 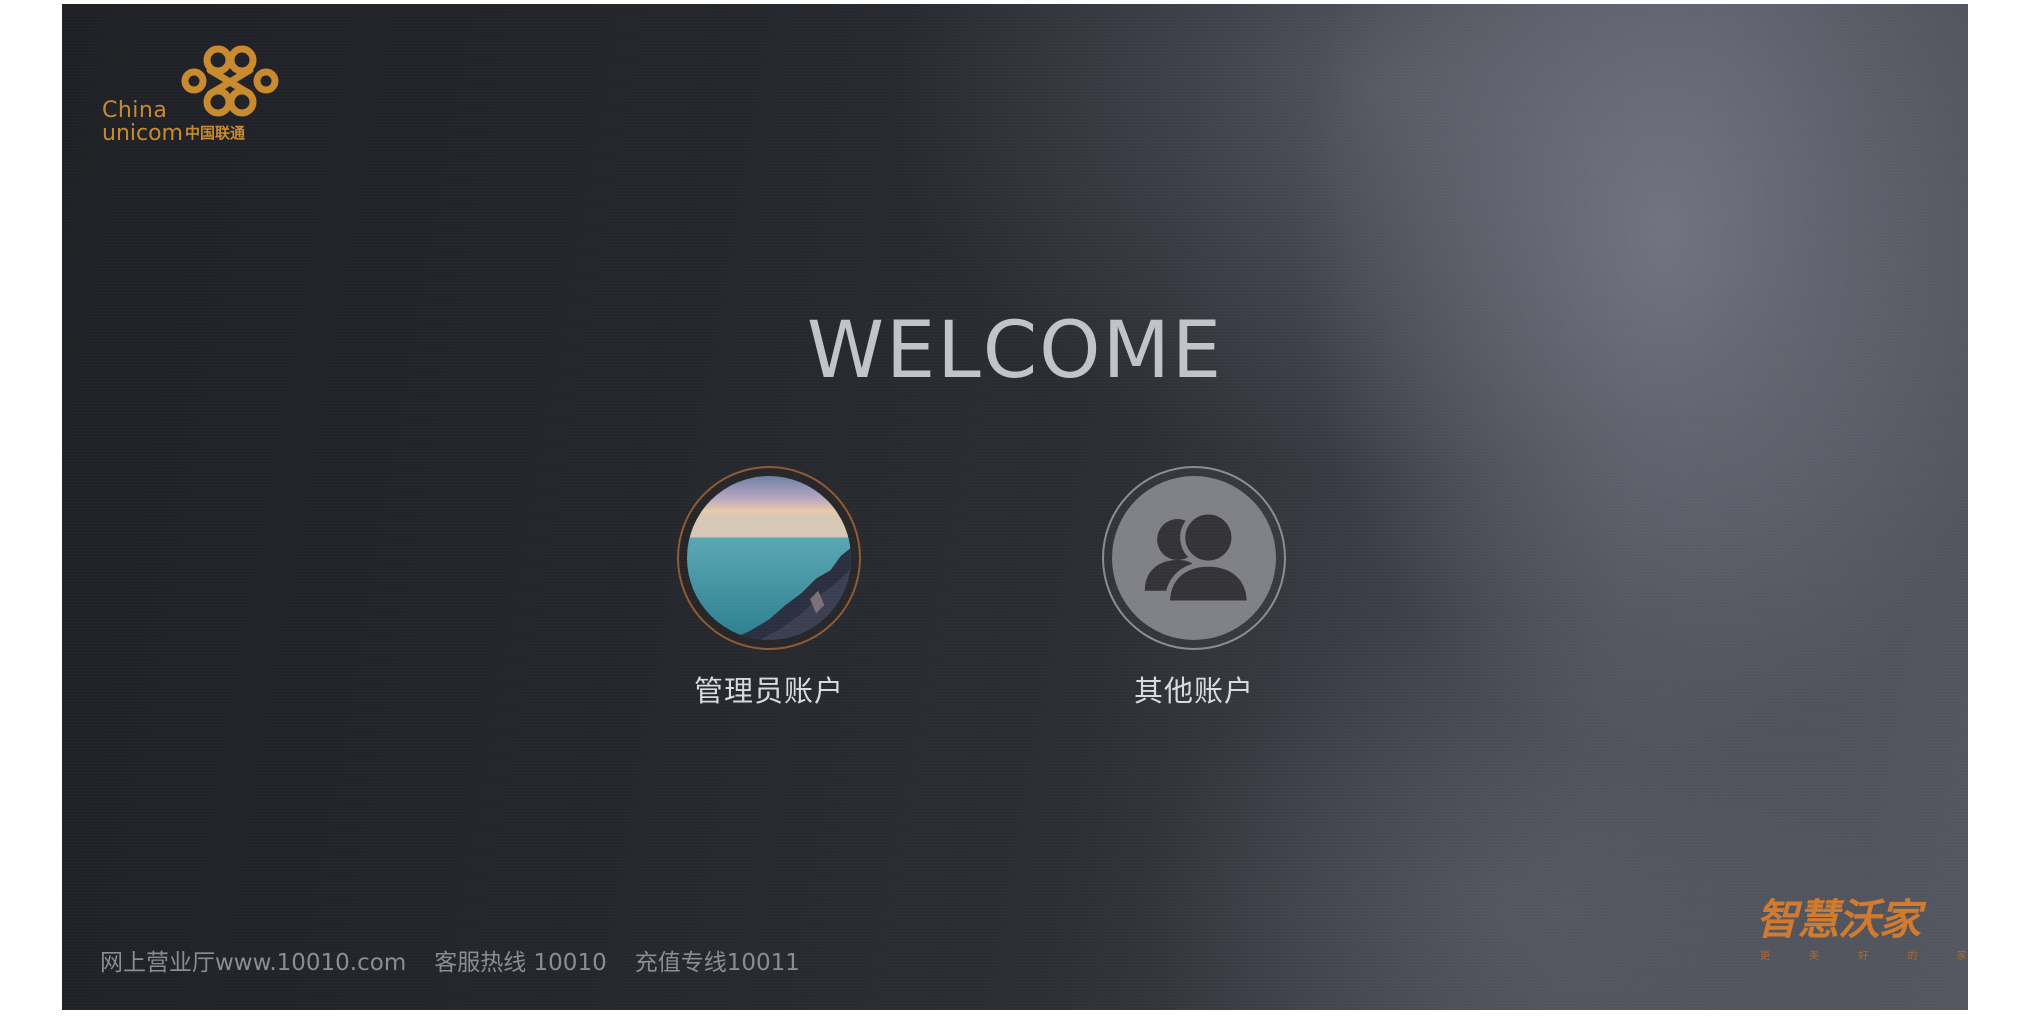 What do you see at coordinates (520, 963) in the screenshot?
I see `footer-hotline: 客服热线 10010` at bounding box center [520, 963].